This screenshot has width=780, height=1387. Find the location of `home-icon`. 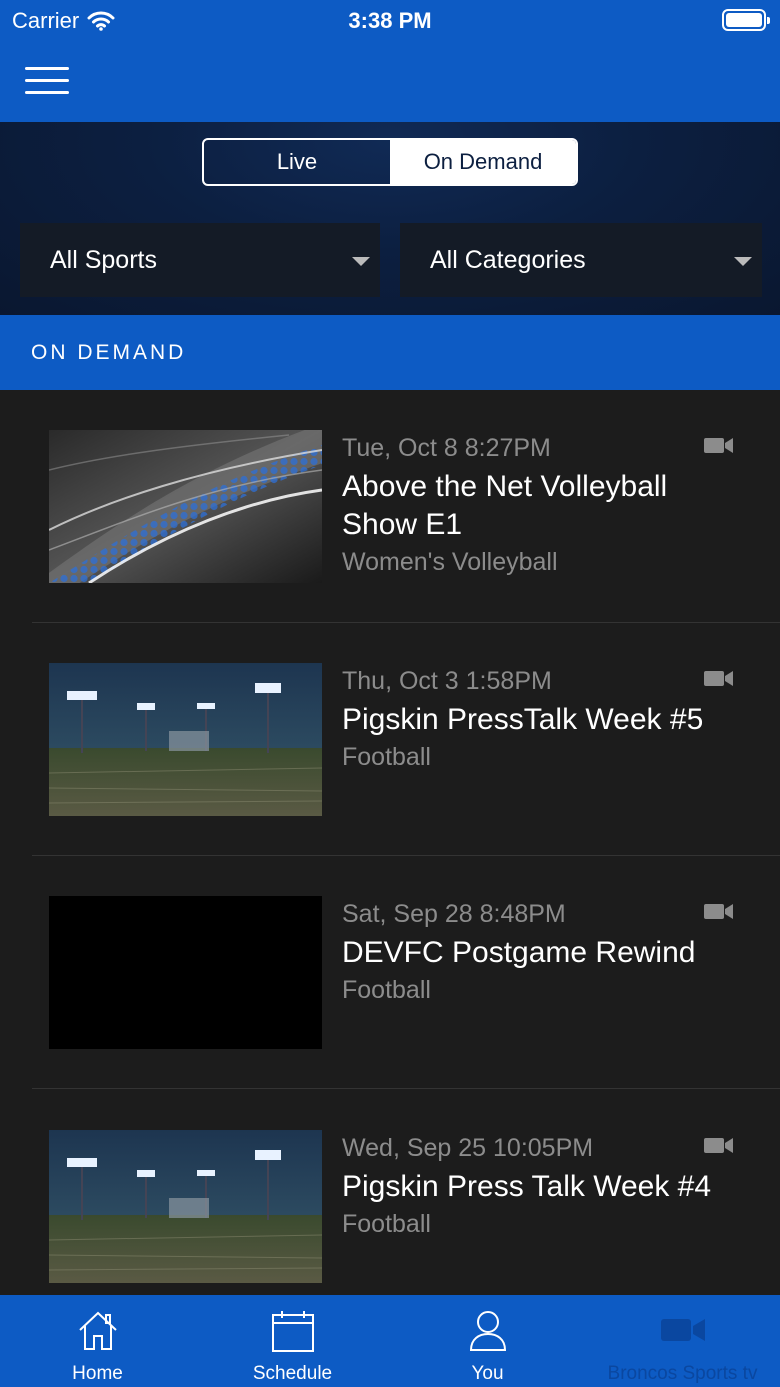

home-icon is located at coordinates (97, 1330).